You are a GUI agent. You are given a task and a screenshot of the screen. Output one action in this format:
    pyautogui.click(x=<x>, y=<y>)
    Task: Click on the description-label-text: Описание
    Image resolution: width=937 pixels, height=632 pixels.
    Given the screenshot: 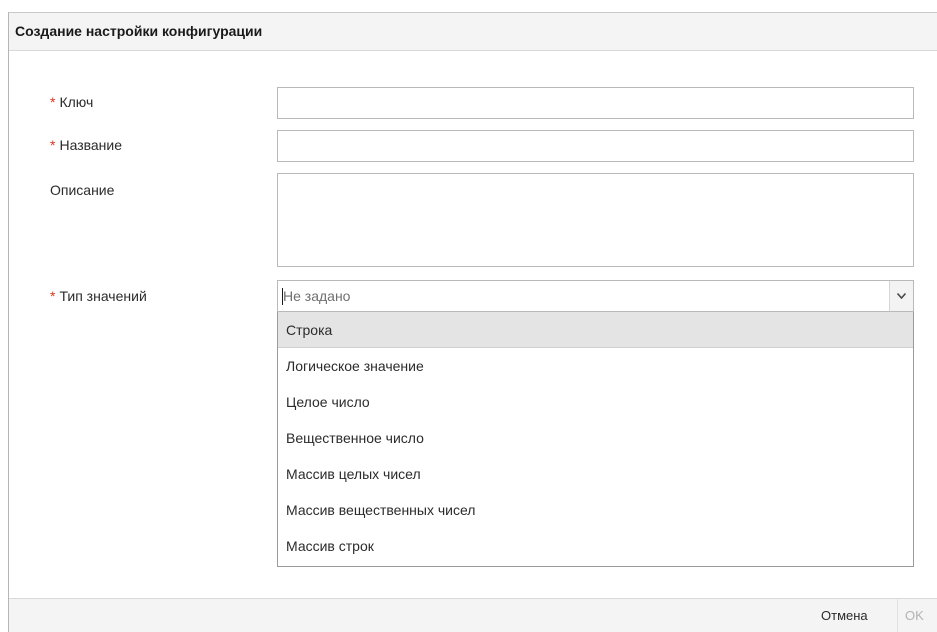 What is the action you would take?
    pyautogui.click(x=82, y=190)
    